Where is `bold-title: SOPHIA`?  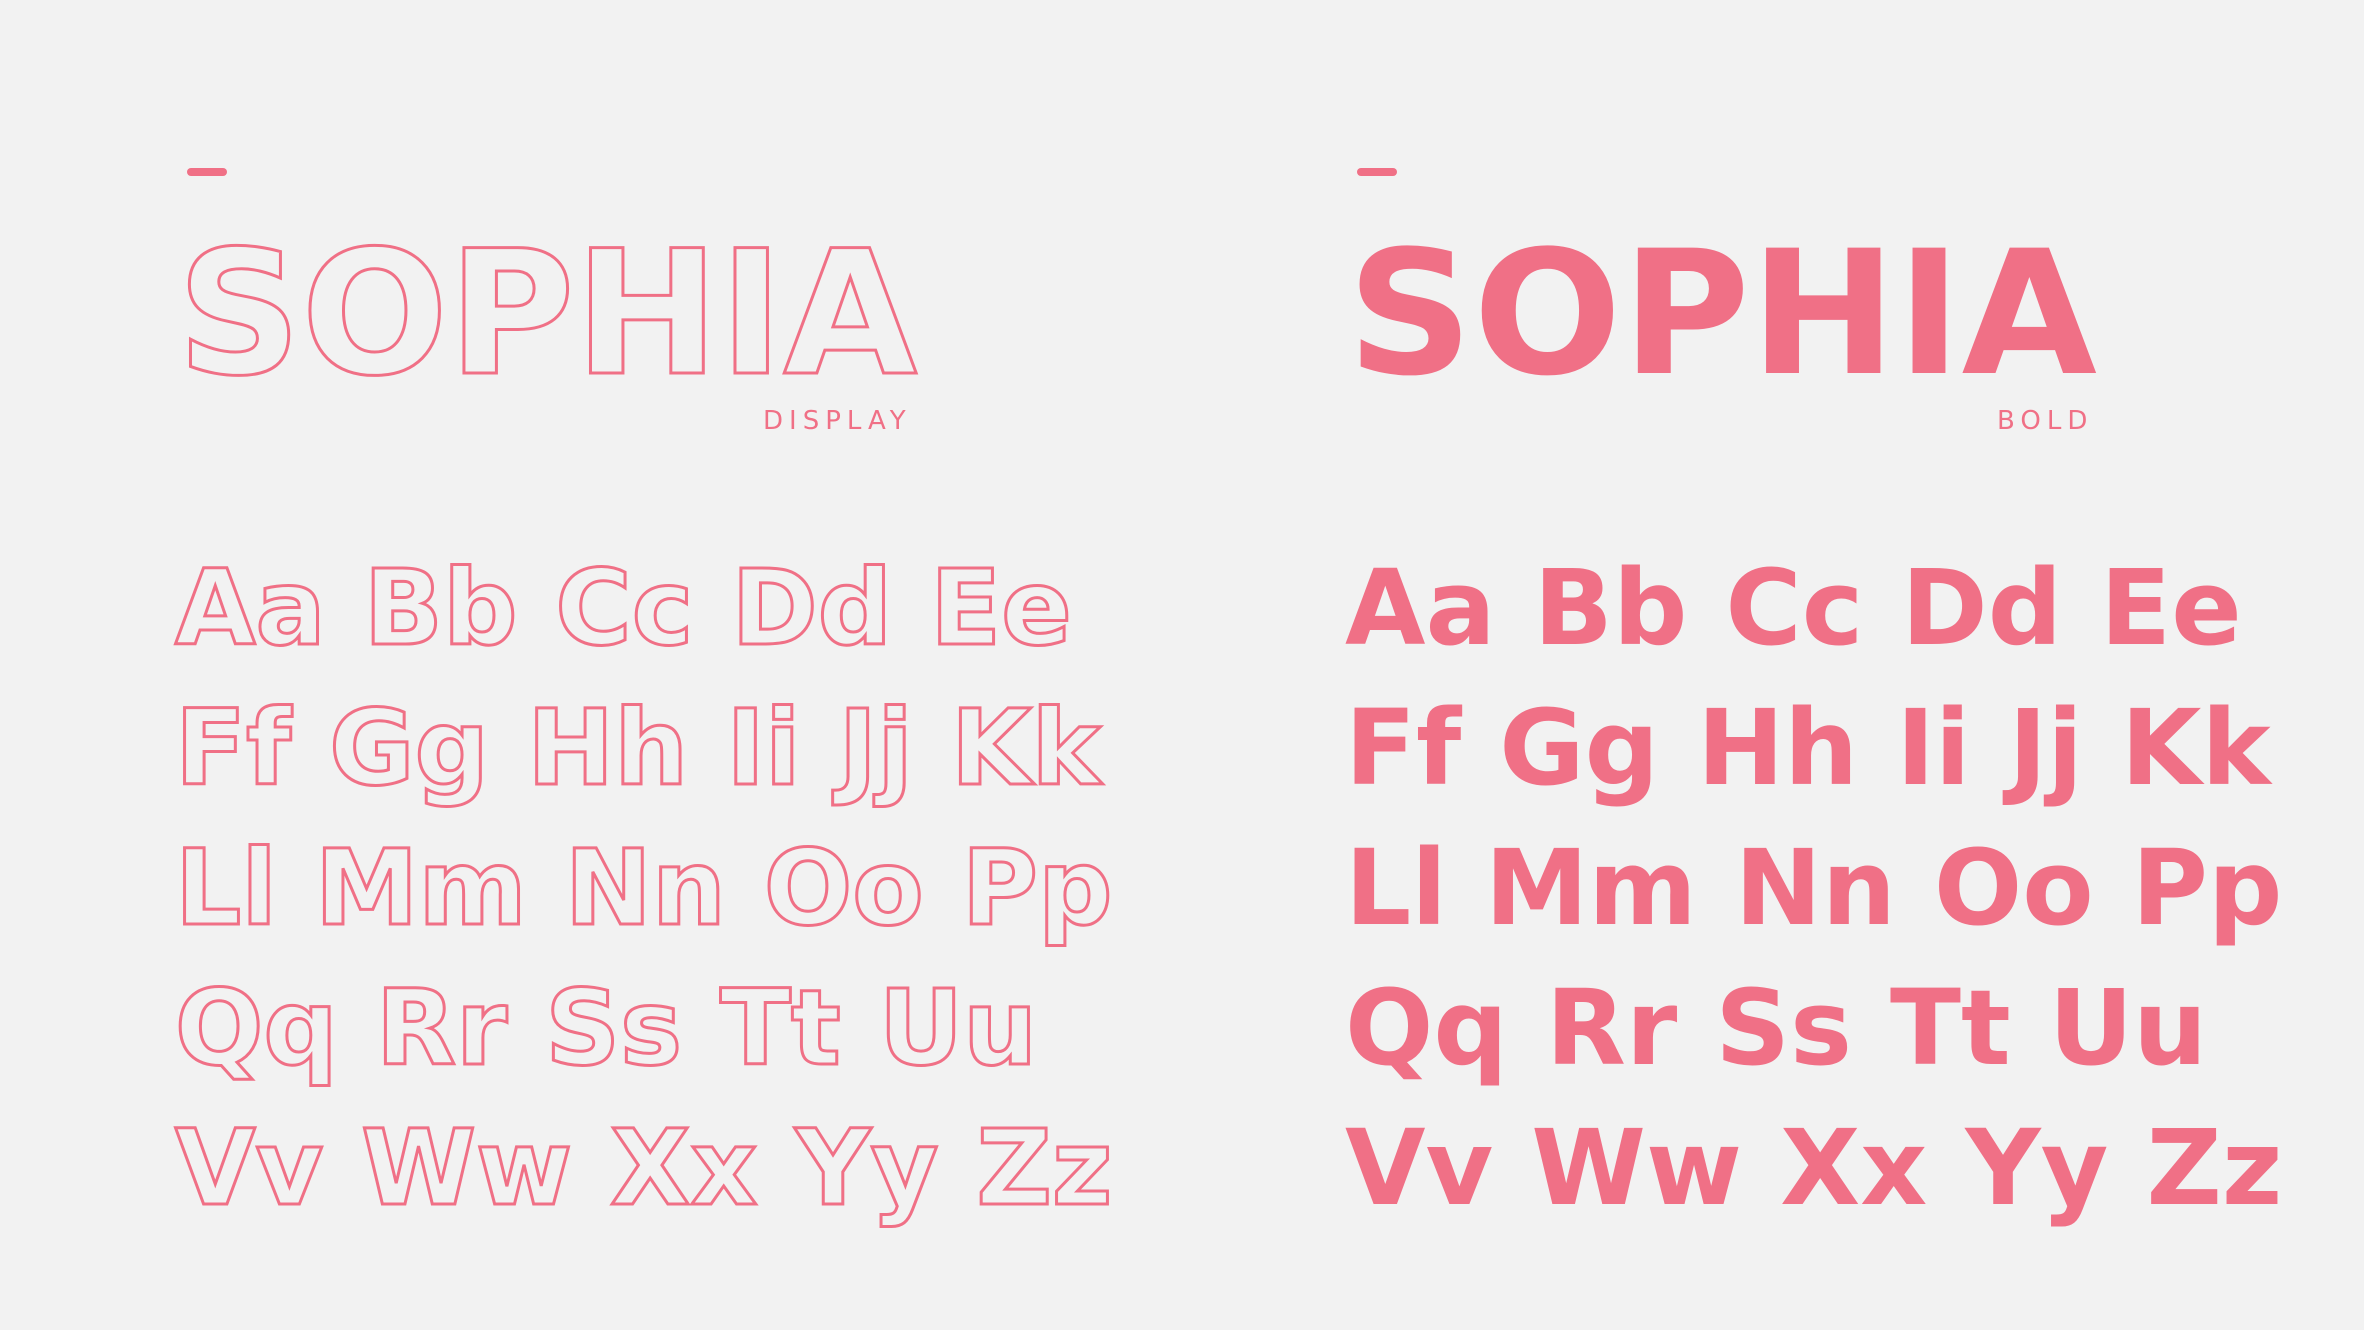
bold-title: SOPHIA is located at coordinates (1722, 300).